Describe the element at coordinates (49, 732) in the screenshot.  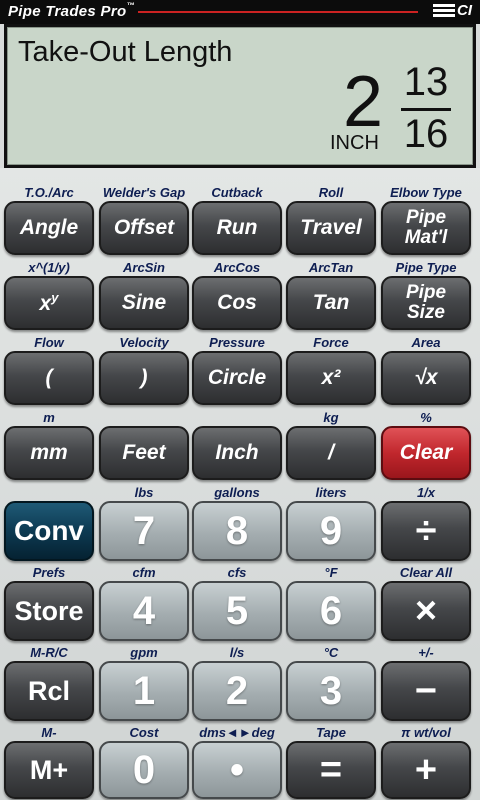
I see `secondary-label-memory-minus: M-` at that location.